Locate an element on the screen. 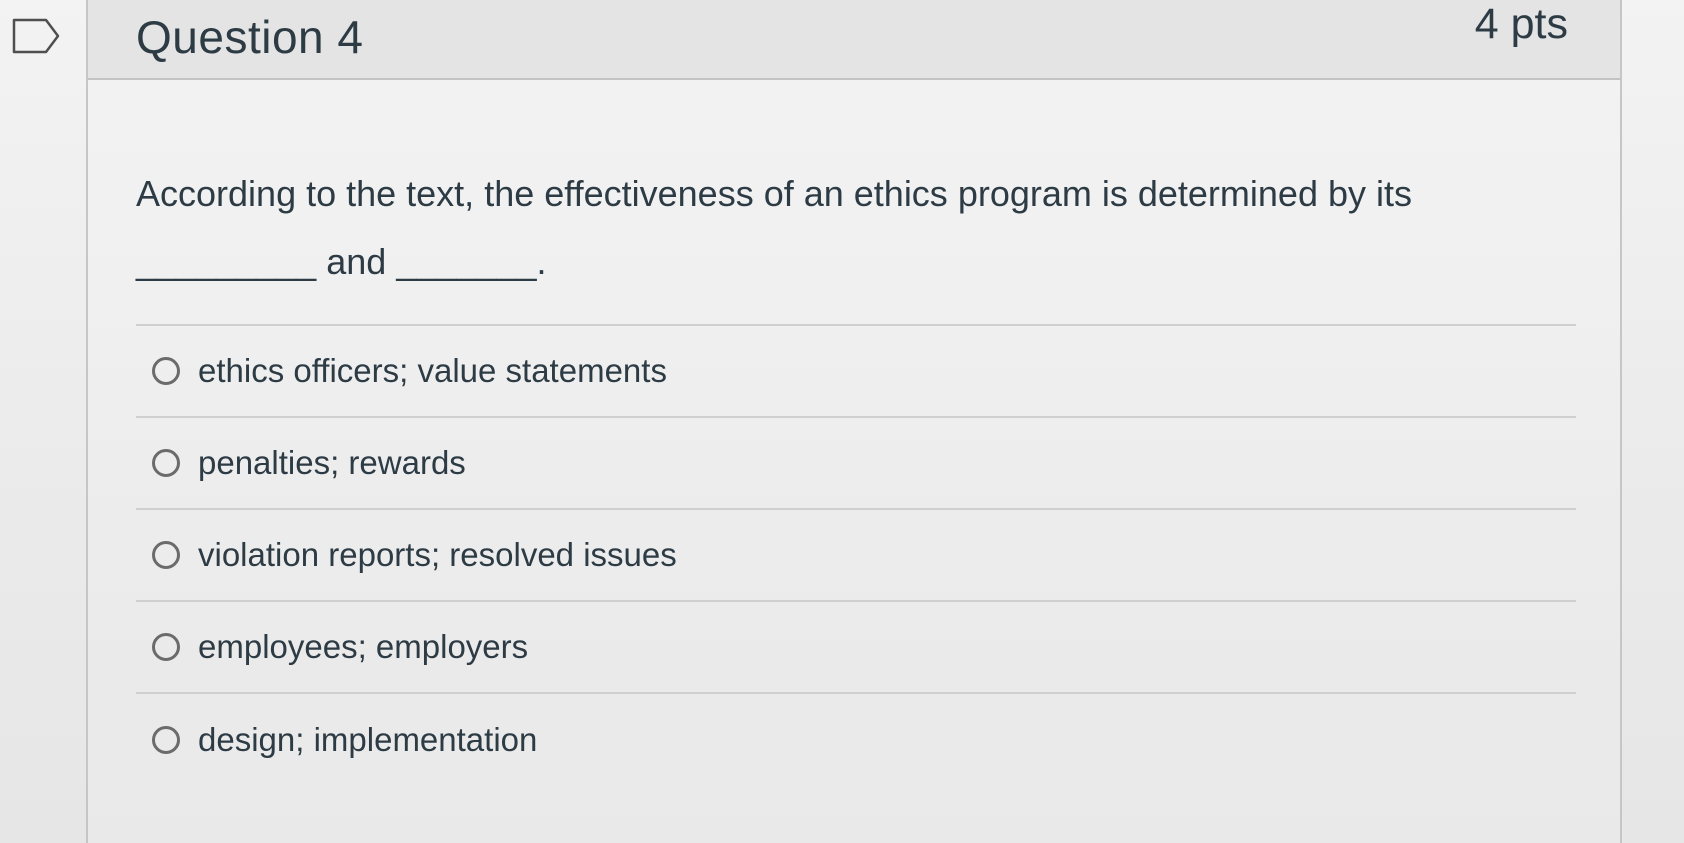 The width and height of the screenshot is (1684, 843). question-title: Question 4 is located at coordinates (250, 37).